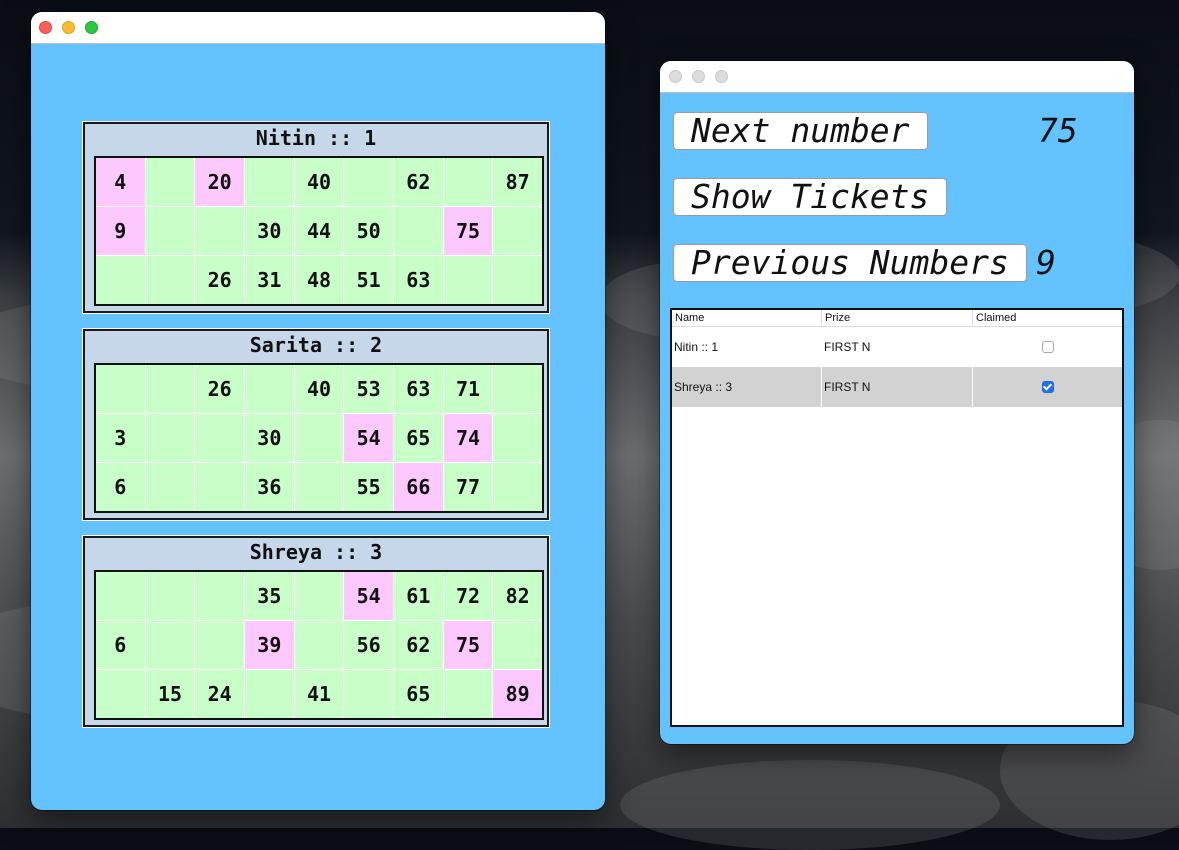 Image resolution: width=1179 pixels, height=850 pixels. I want to click on table-header: Name Prize Claimed, so click(897, 318).